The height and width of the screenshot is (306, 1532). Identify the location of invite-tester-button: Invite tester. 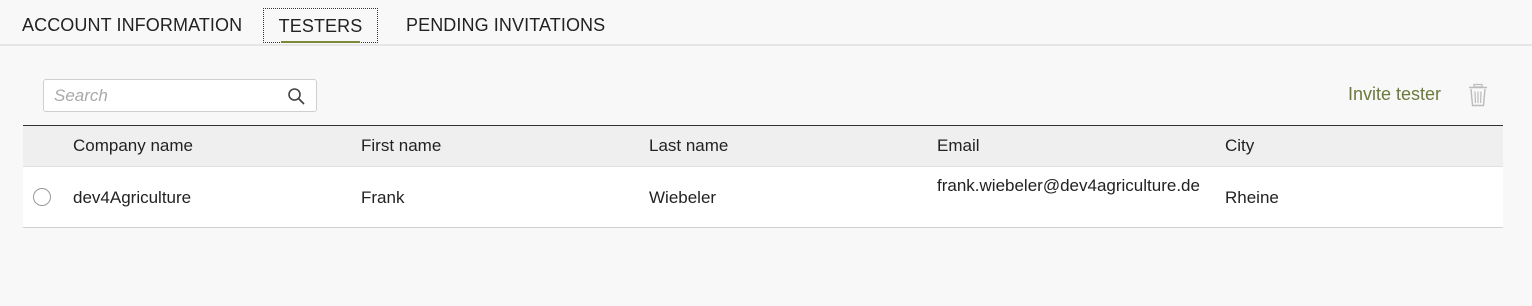
(1394, 94).